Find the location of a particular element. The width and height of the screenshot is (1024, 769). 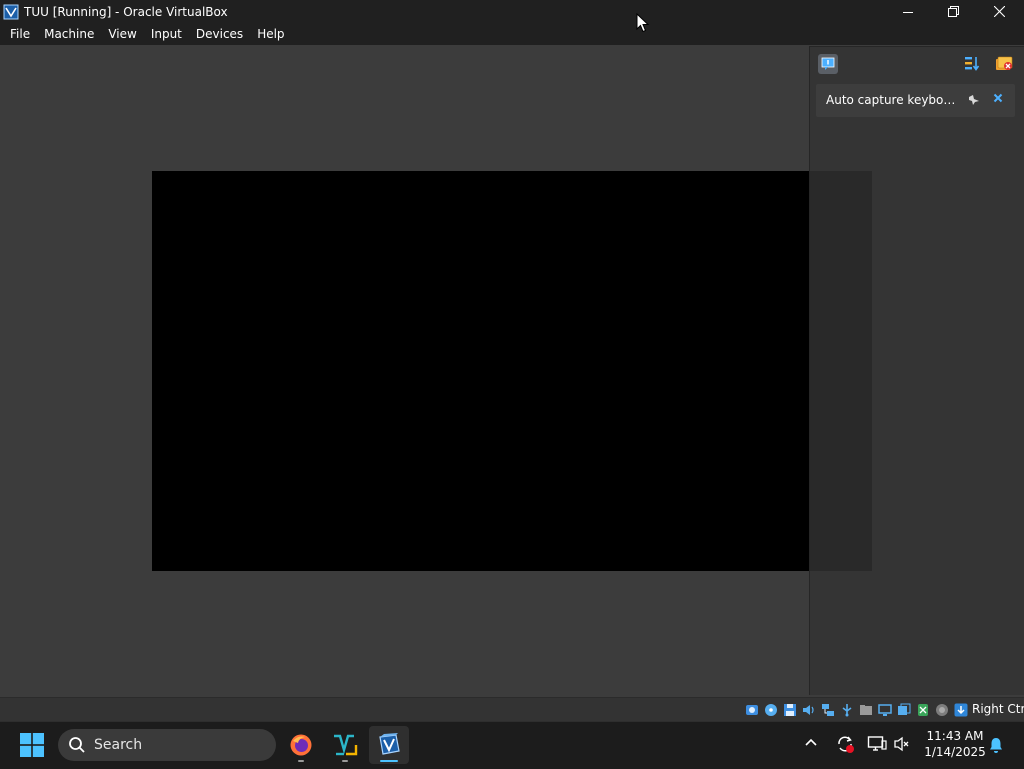

close-button is located at coordinates (999, 11).